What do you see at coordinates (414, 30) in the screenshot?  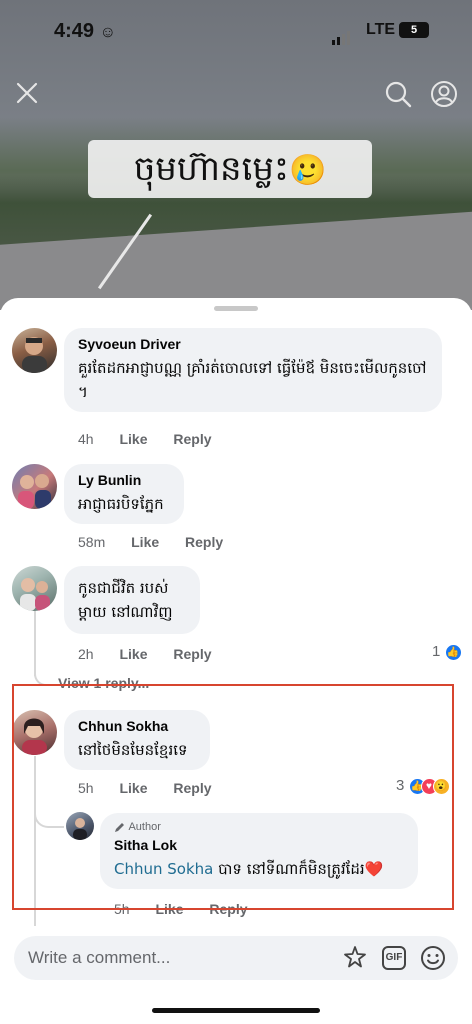 I see `battery-icon: 5` at bounding box center [414, 30].